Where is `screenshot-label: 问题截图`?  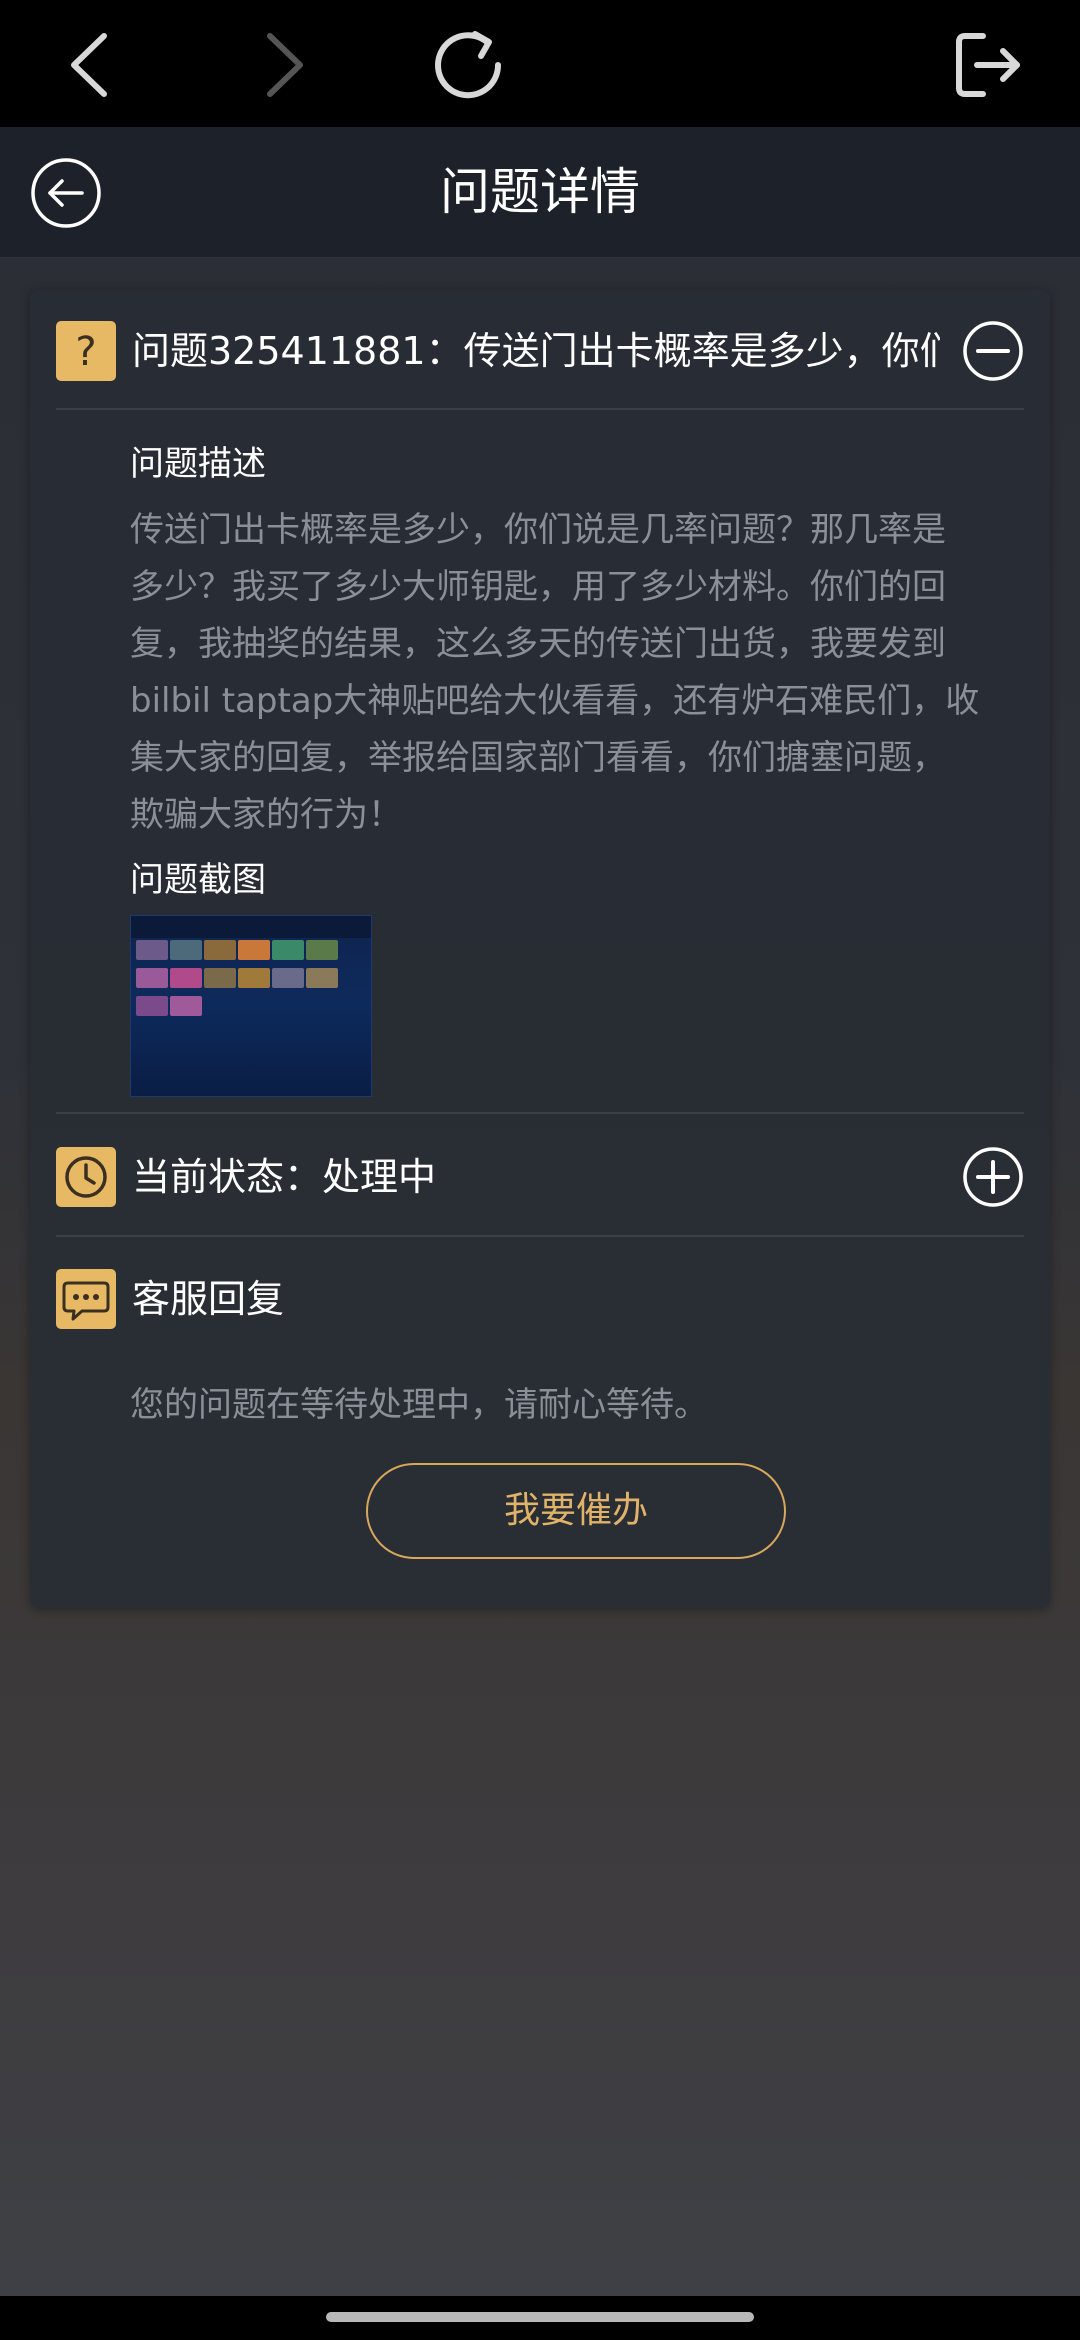 screenshot-label: 问题截图 is located at coordinates (198, 880).